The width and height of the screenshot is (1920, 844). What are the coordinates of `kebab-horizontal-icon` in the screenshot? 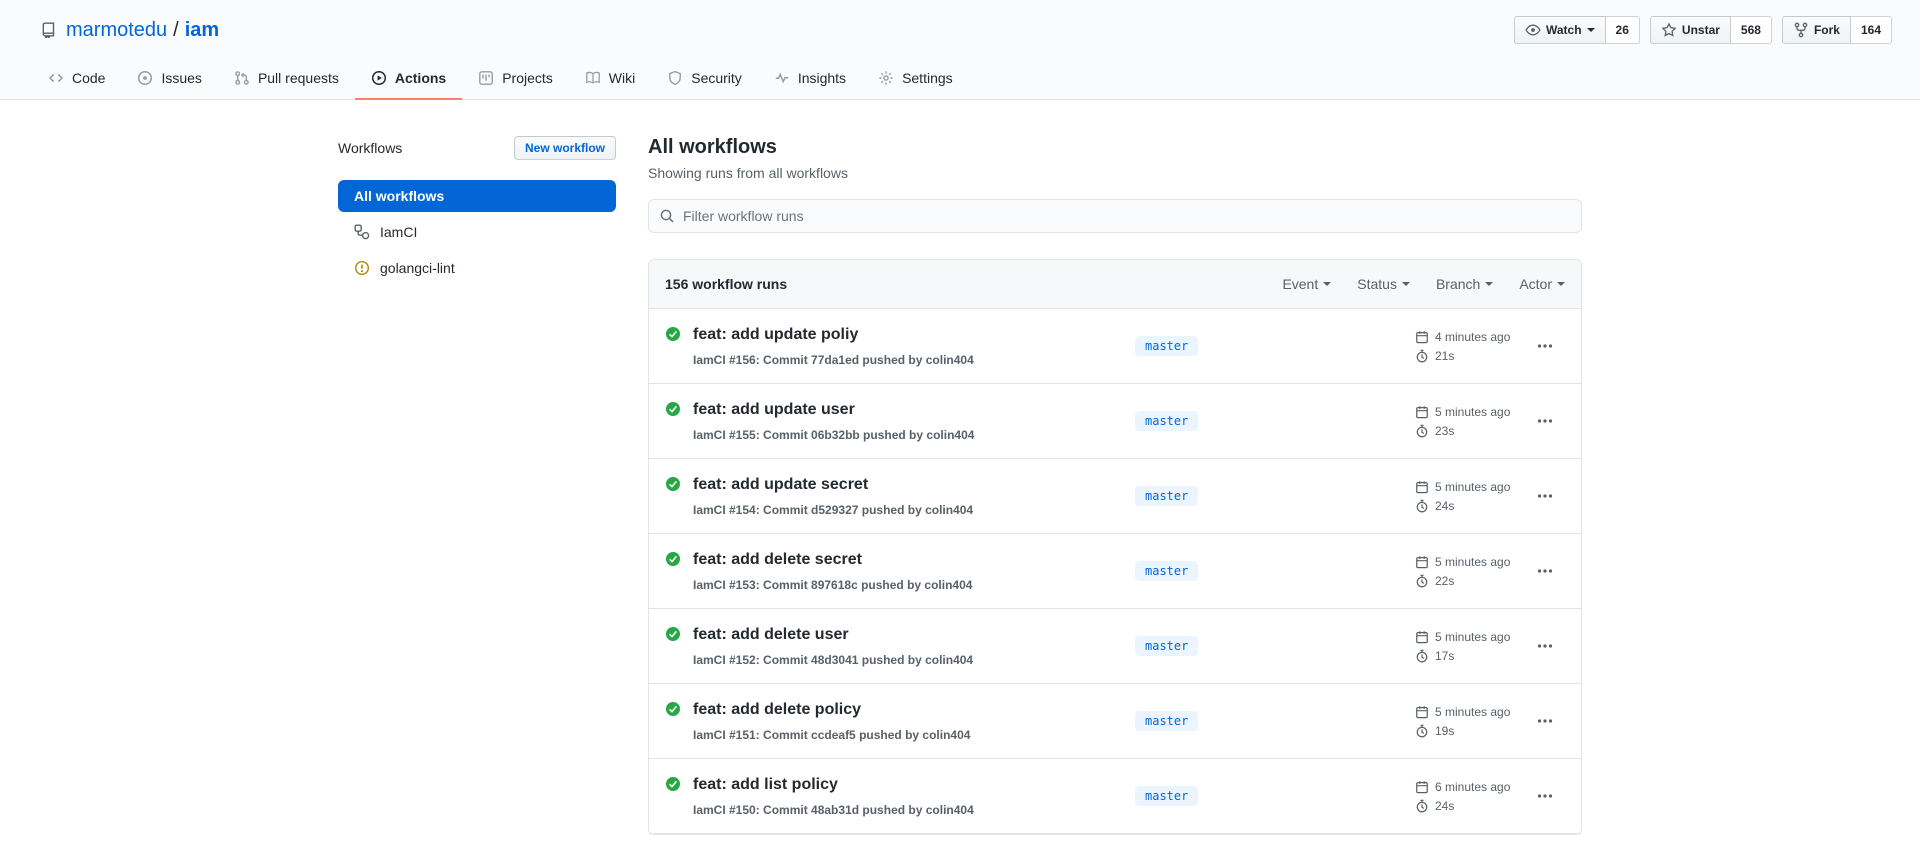 It's located at (1545, 571).